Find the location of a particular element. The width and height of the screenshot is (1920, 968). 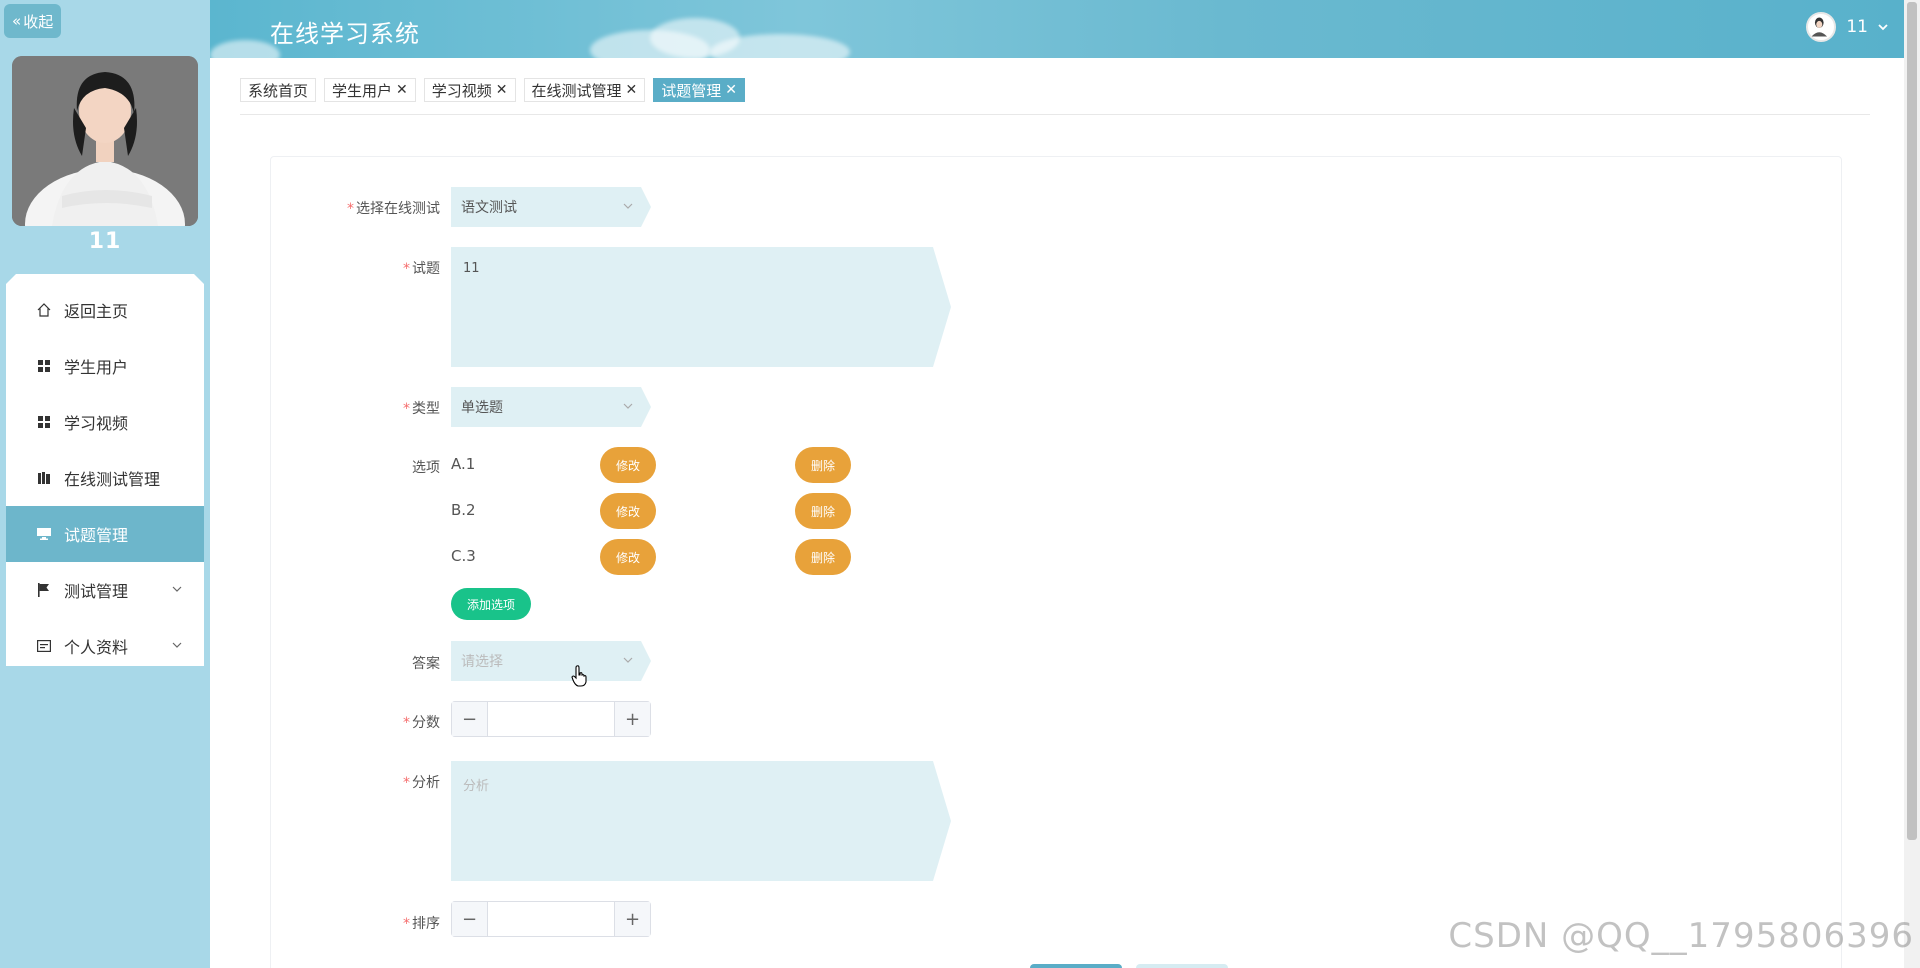

answer-select: 请选择 is located at coordinates (551, 661).